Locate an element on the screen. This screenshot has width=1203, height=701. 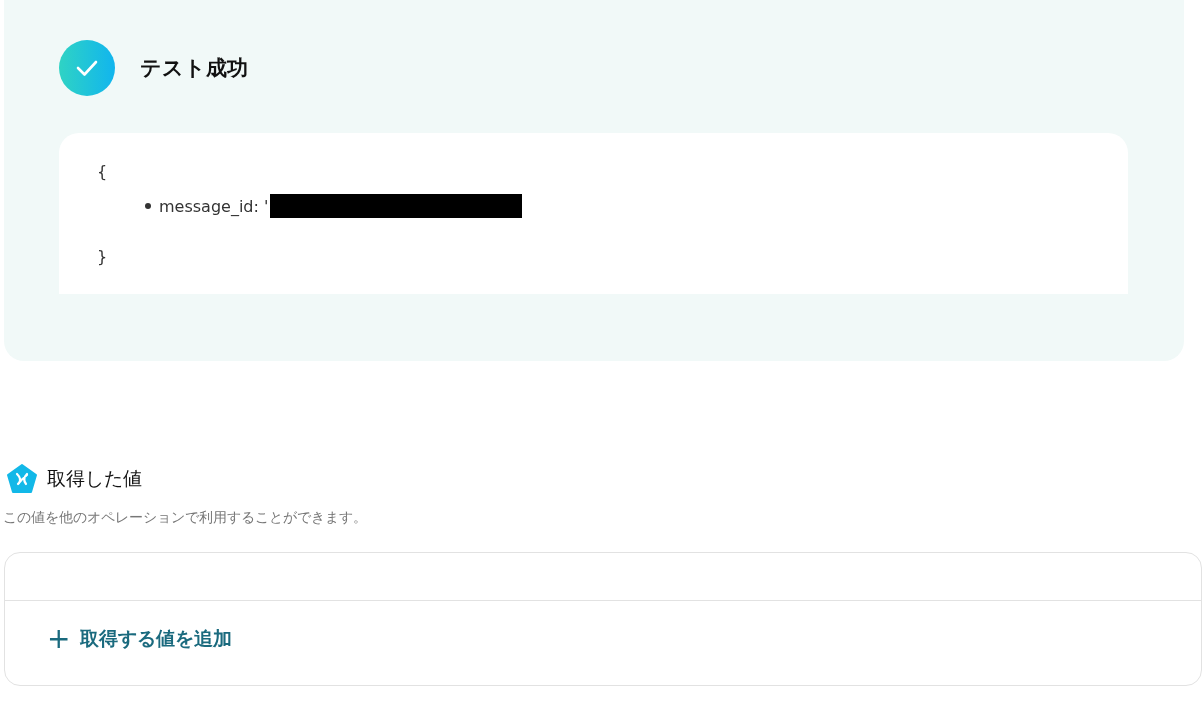
section-description: この値を他のオペレーションで利用することができます。 is located at coordinates (185, 518).